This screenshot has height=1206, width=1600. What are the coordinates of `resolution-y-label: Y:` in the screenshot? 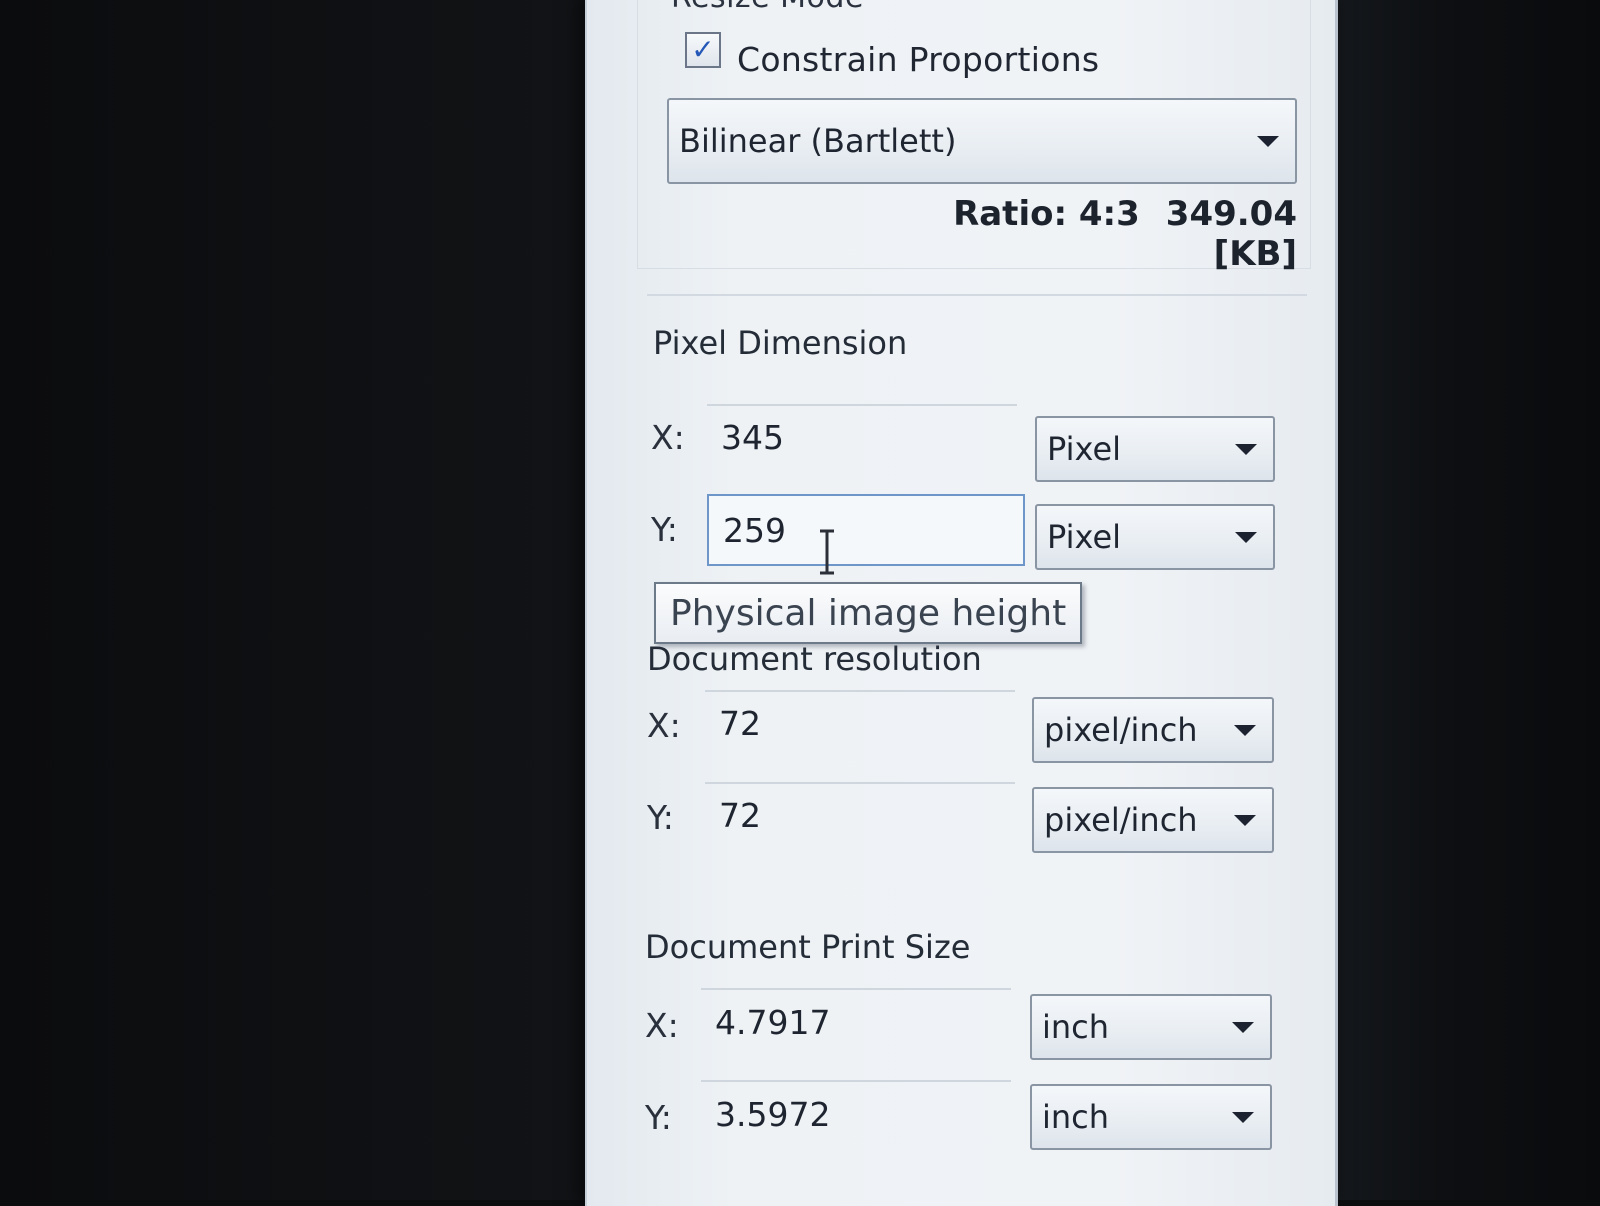 It's located at (660, 817).